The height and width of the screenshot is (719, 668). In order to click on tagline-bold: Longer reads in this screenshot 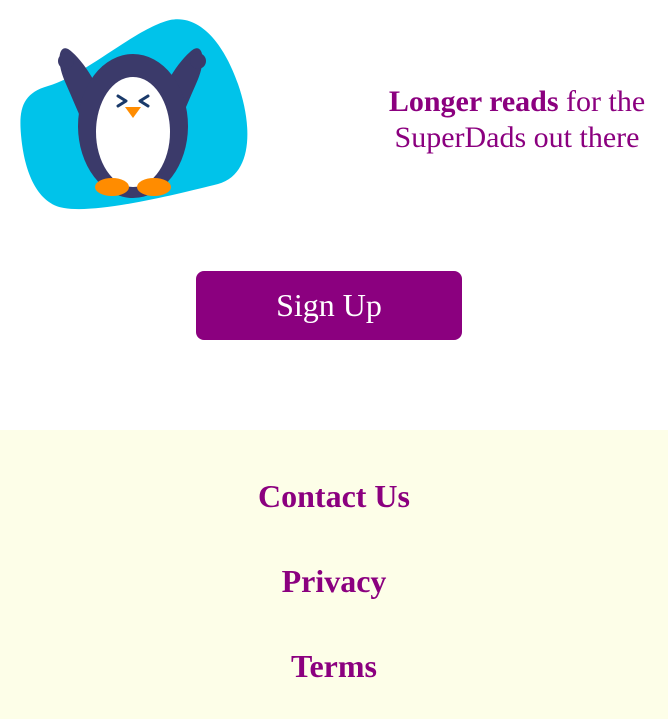, I will do `click(473, 101)`.